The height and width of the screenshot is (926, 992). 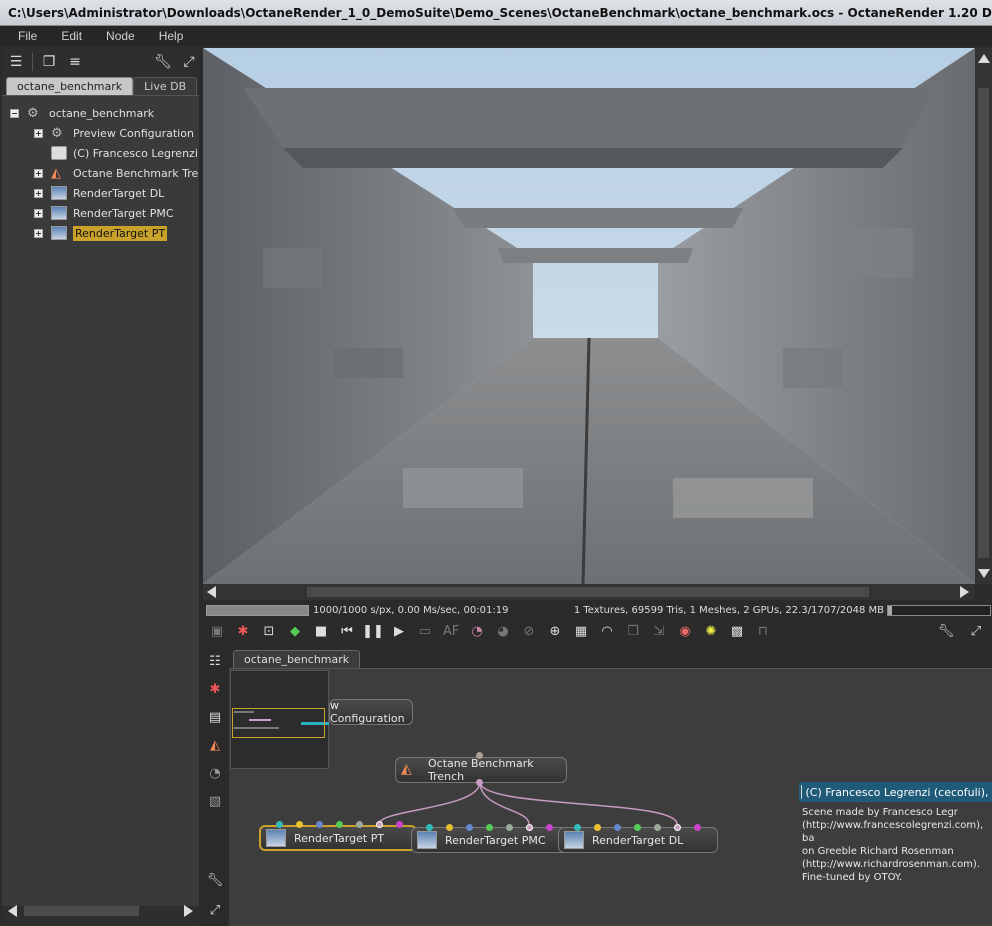 I want to click on outliner-horizontal-scrollbar, so click(x=100, y=911).